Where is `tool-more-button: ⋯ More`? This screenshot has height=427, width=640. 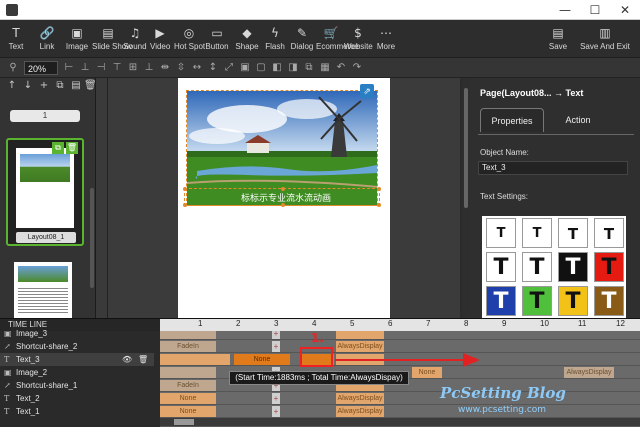 tool-more-button: ⋯ More is located at coordinates (386, 40).